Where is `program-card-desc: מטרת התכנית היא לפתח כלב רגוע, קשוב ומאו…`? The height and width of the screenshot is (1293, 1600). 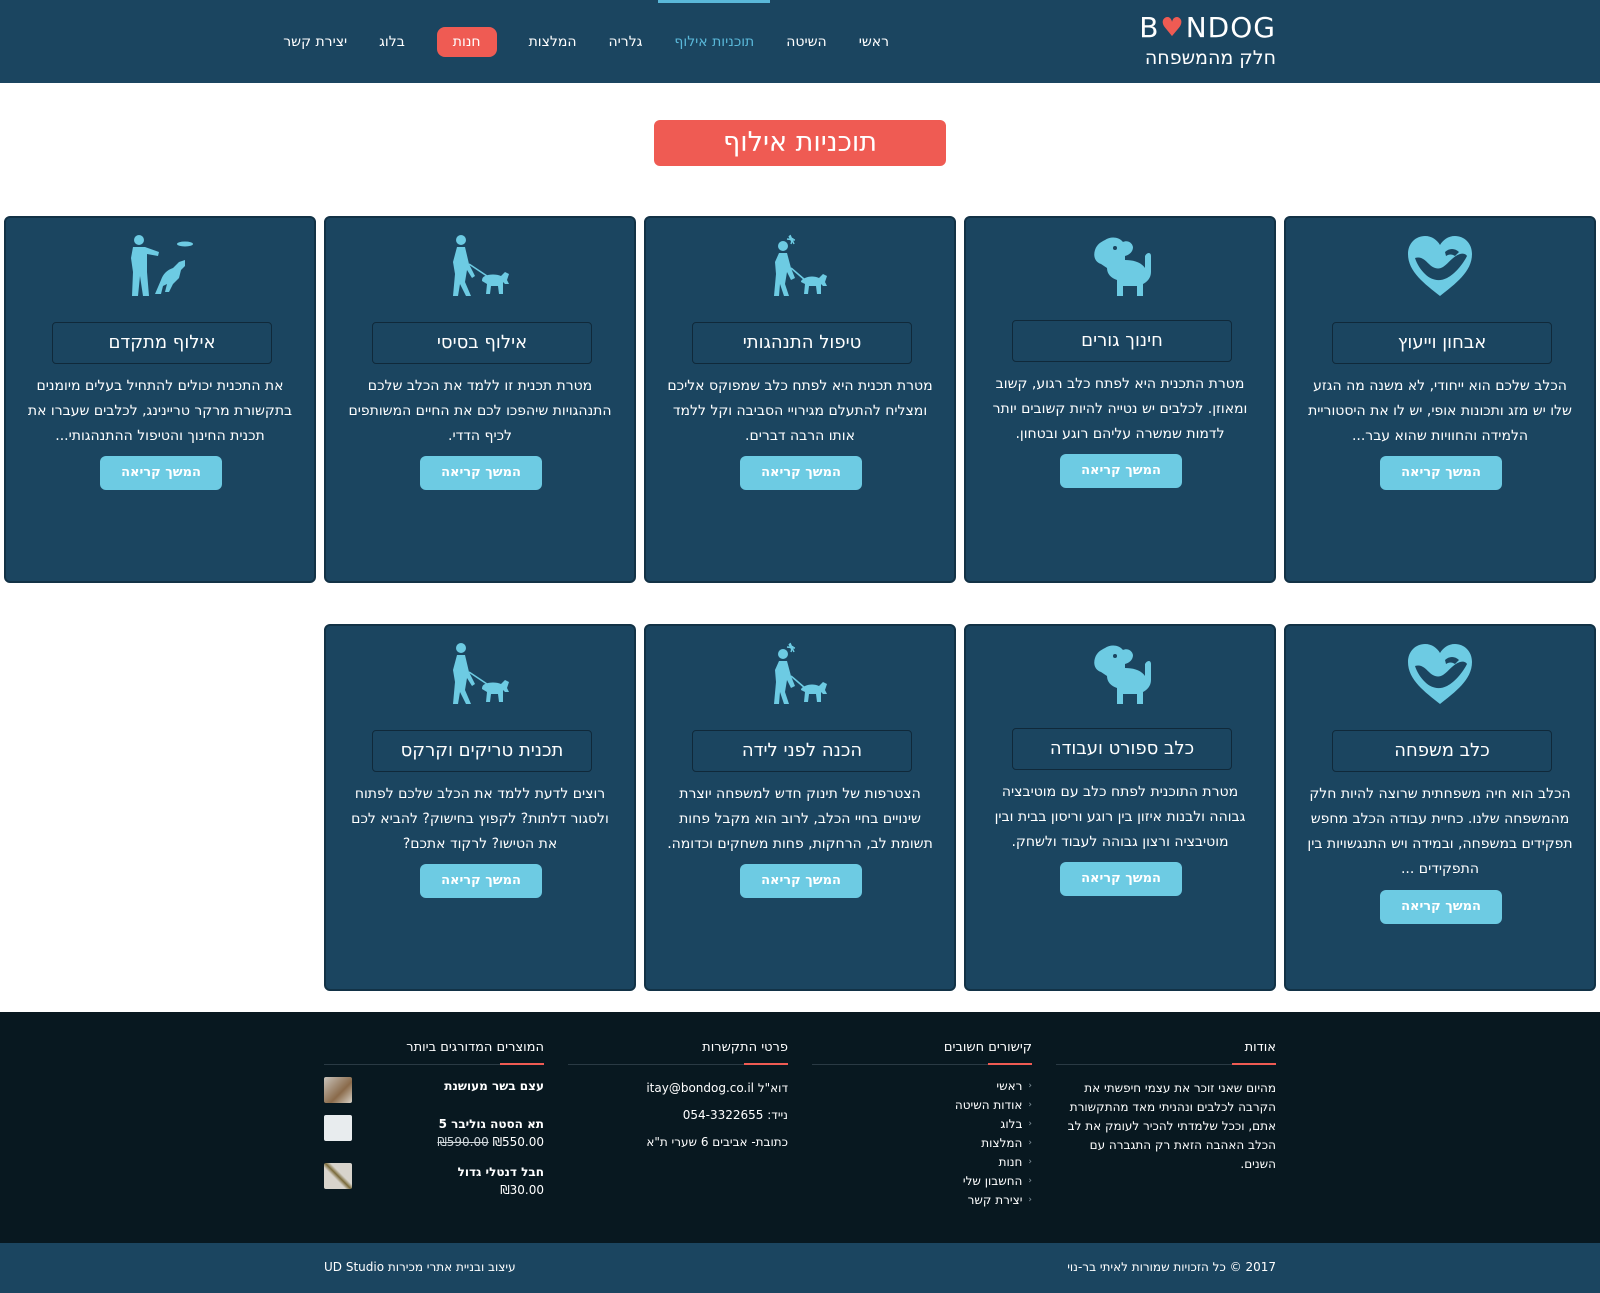
program-card-desc: מטרת התכנית היא לפתח כלב רגוע, קשוב ומאו… is located at coordinates (1120, 409).